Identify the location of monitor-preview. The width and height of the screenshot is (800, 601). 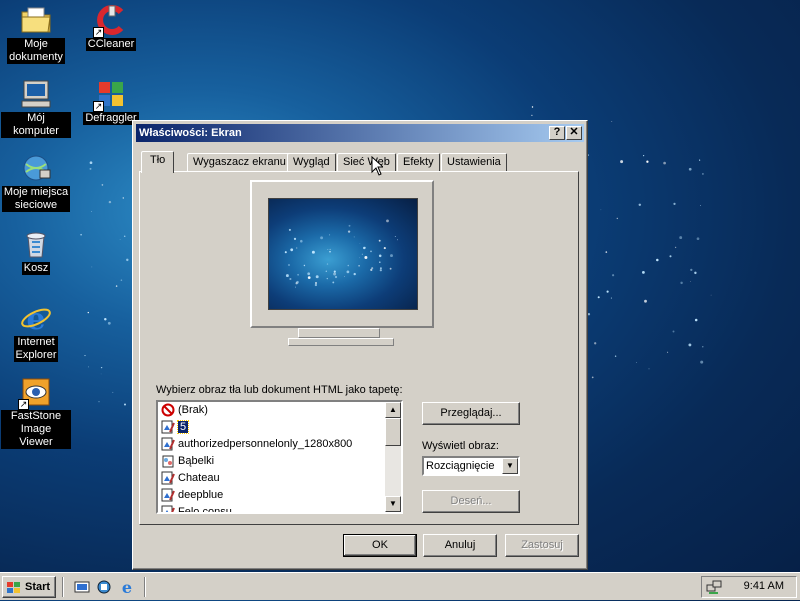
(342, 254).